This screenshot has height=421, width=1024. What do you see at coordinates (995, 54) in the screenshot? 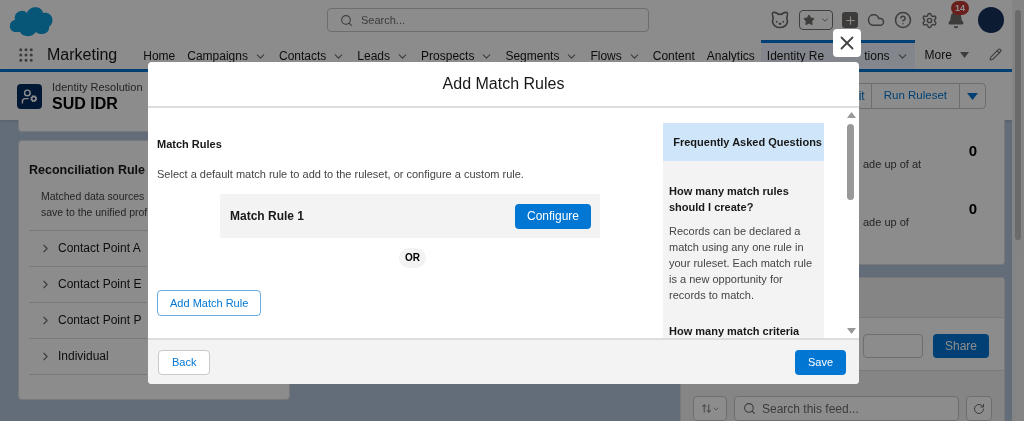
I see `edit-icon` at bounding box center [995, 54].